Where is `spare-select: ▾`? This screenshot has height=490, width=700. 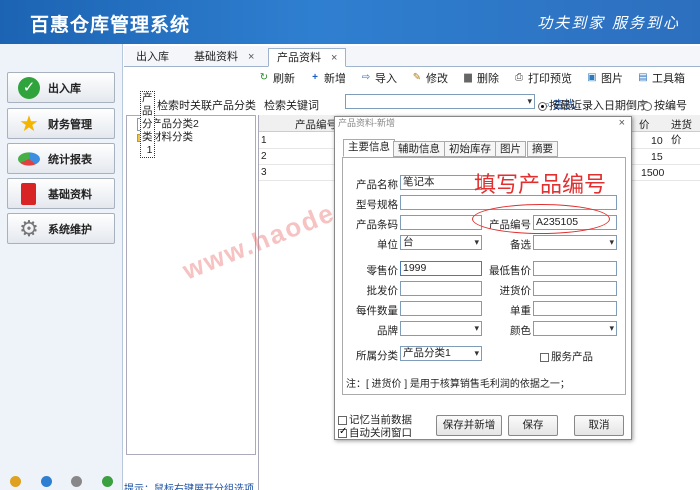
spare-select: ▾ is located at coordinates (575, 242).